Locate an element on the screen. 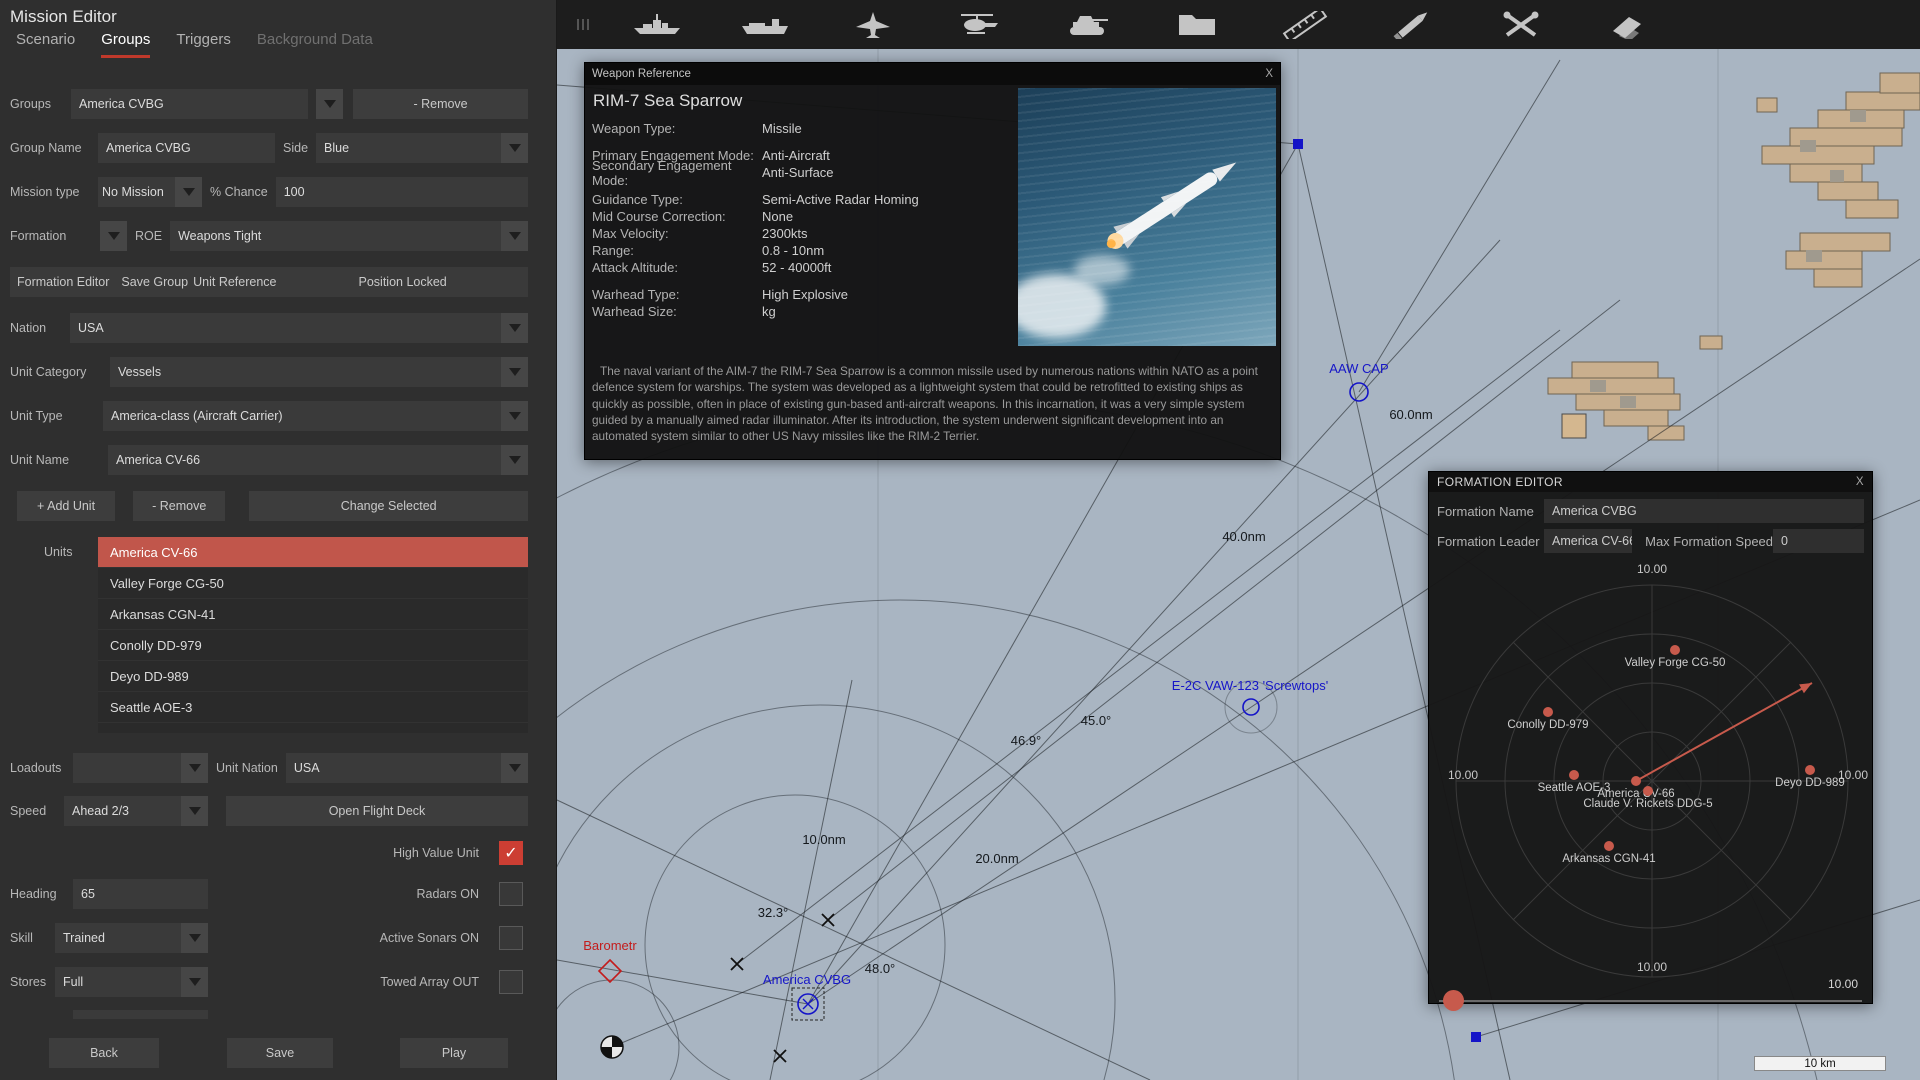 The height and width of the screenshot is (1080, 1920). add-unit-button: + Add Unit is located at coordinates (66, 506).